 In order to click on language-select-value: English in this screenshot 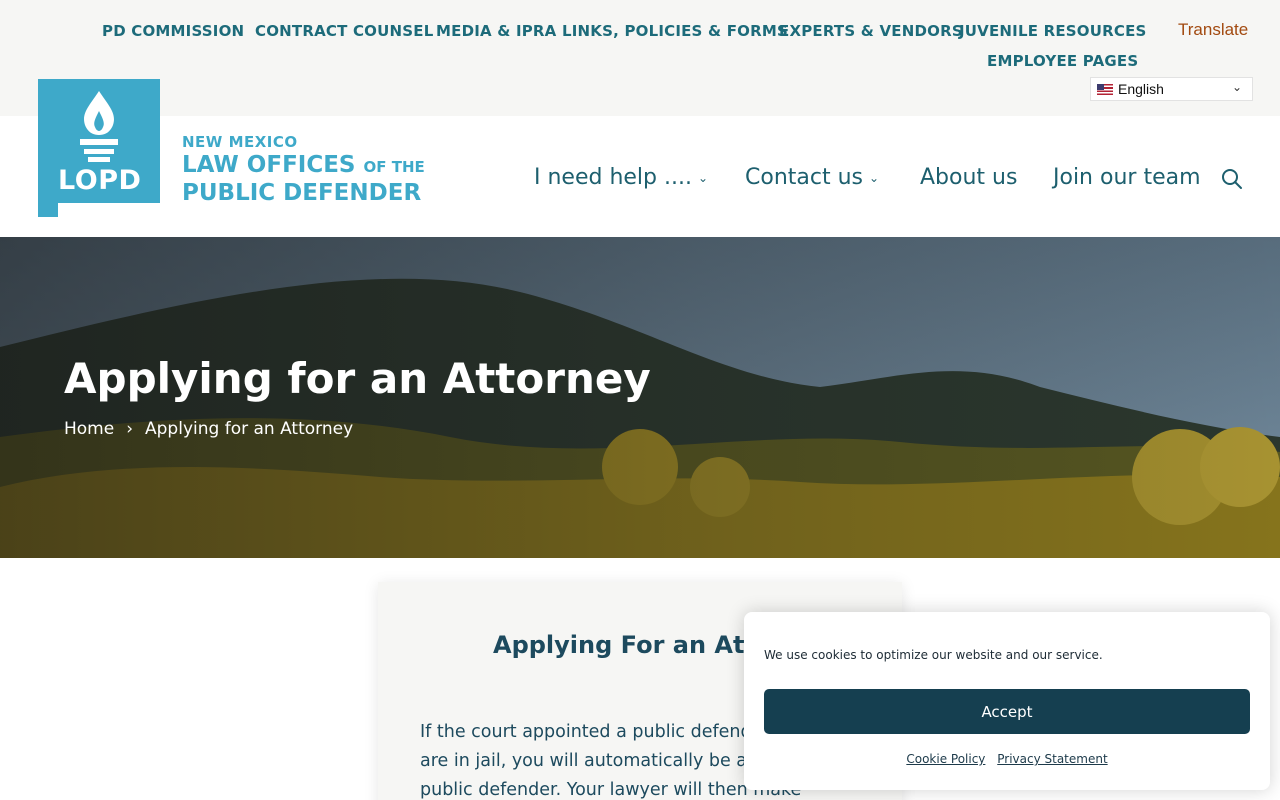, I will do `click(1141, 89)`.